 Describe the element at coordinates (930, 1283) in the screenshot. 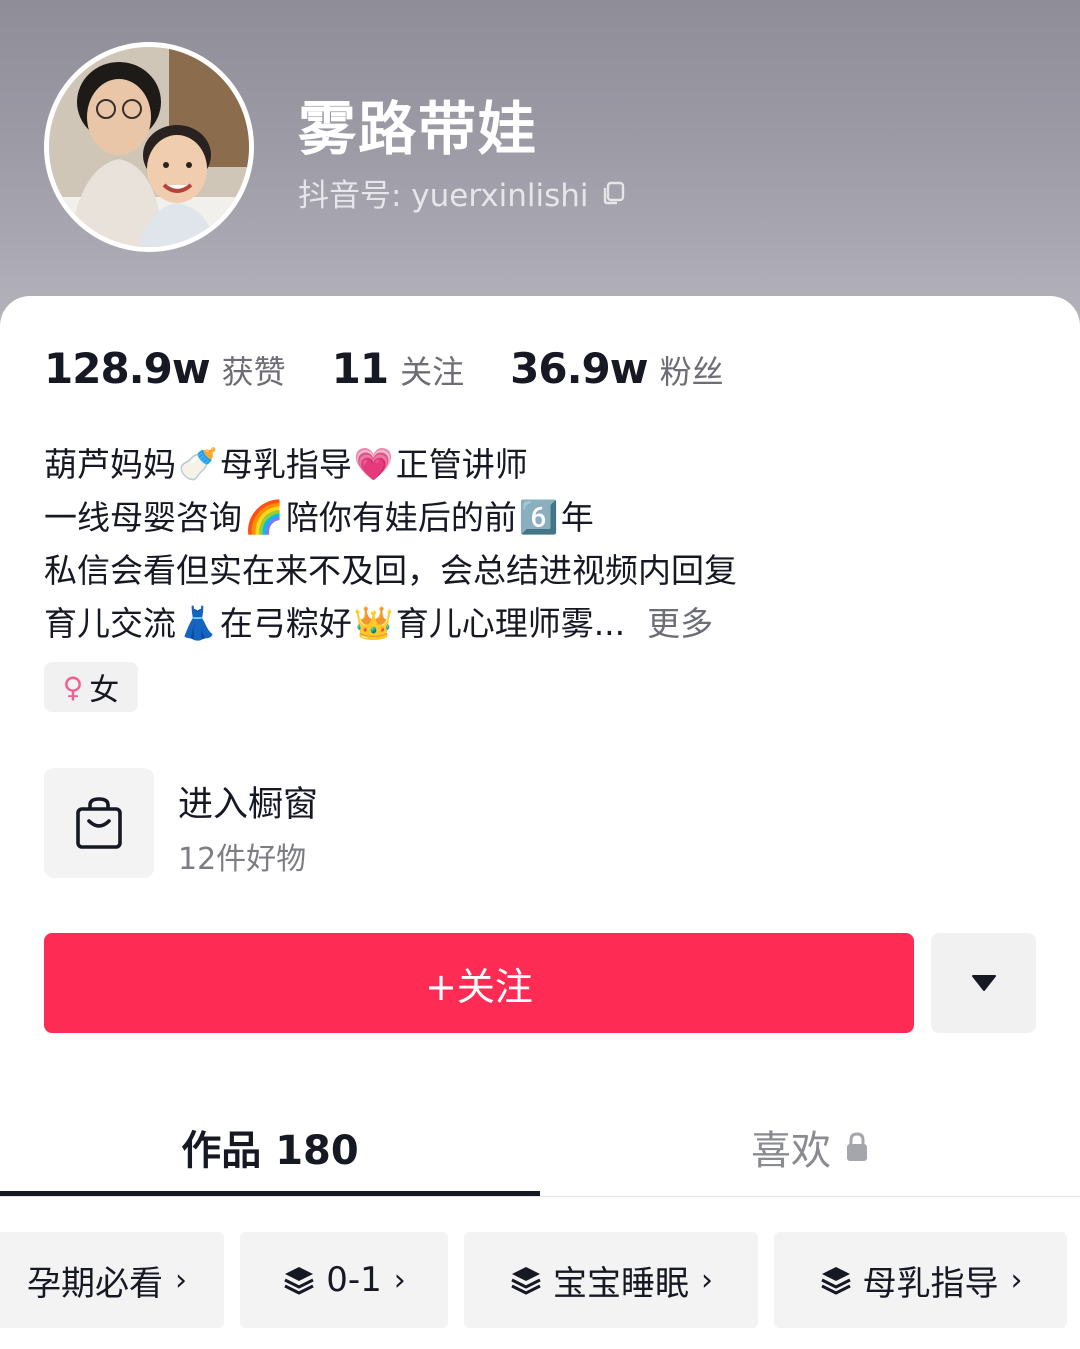

I see `collection-label: 母乳指导` at that location.